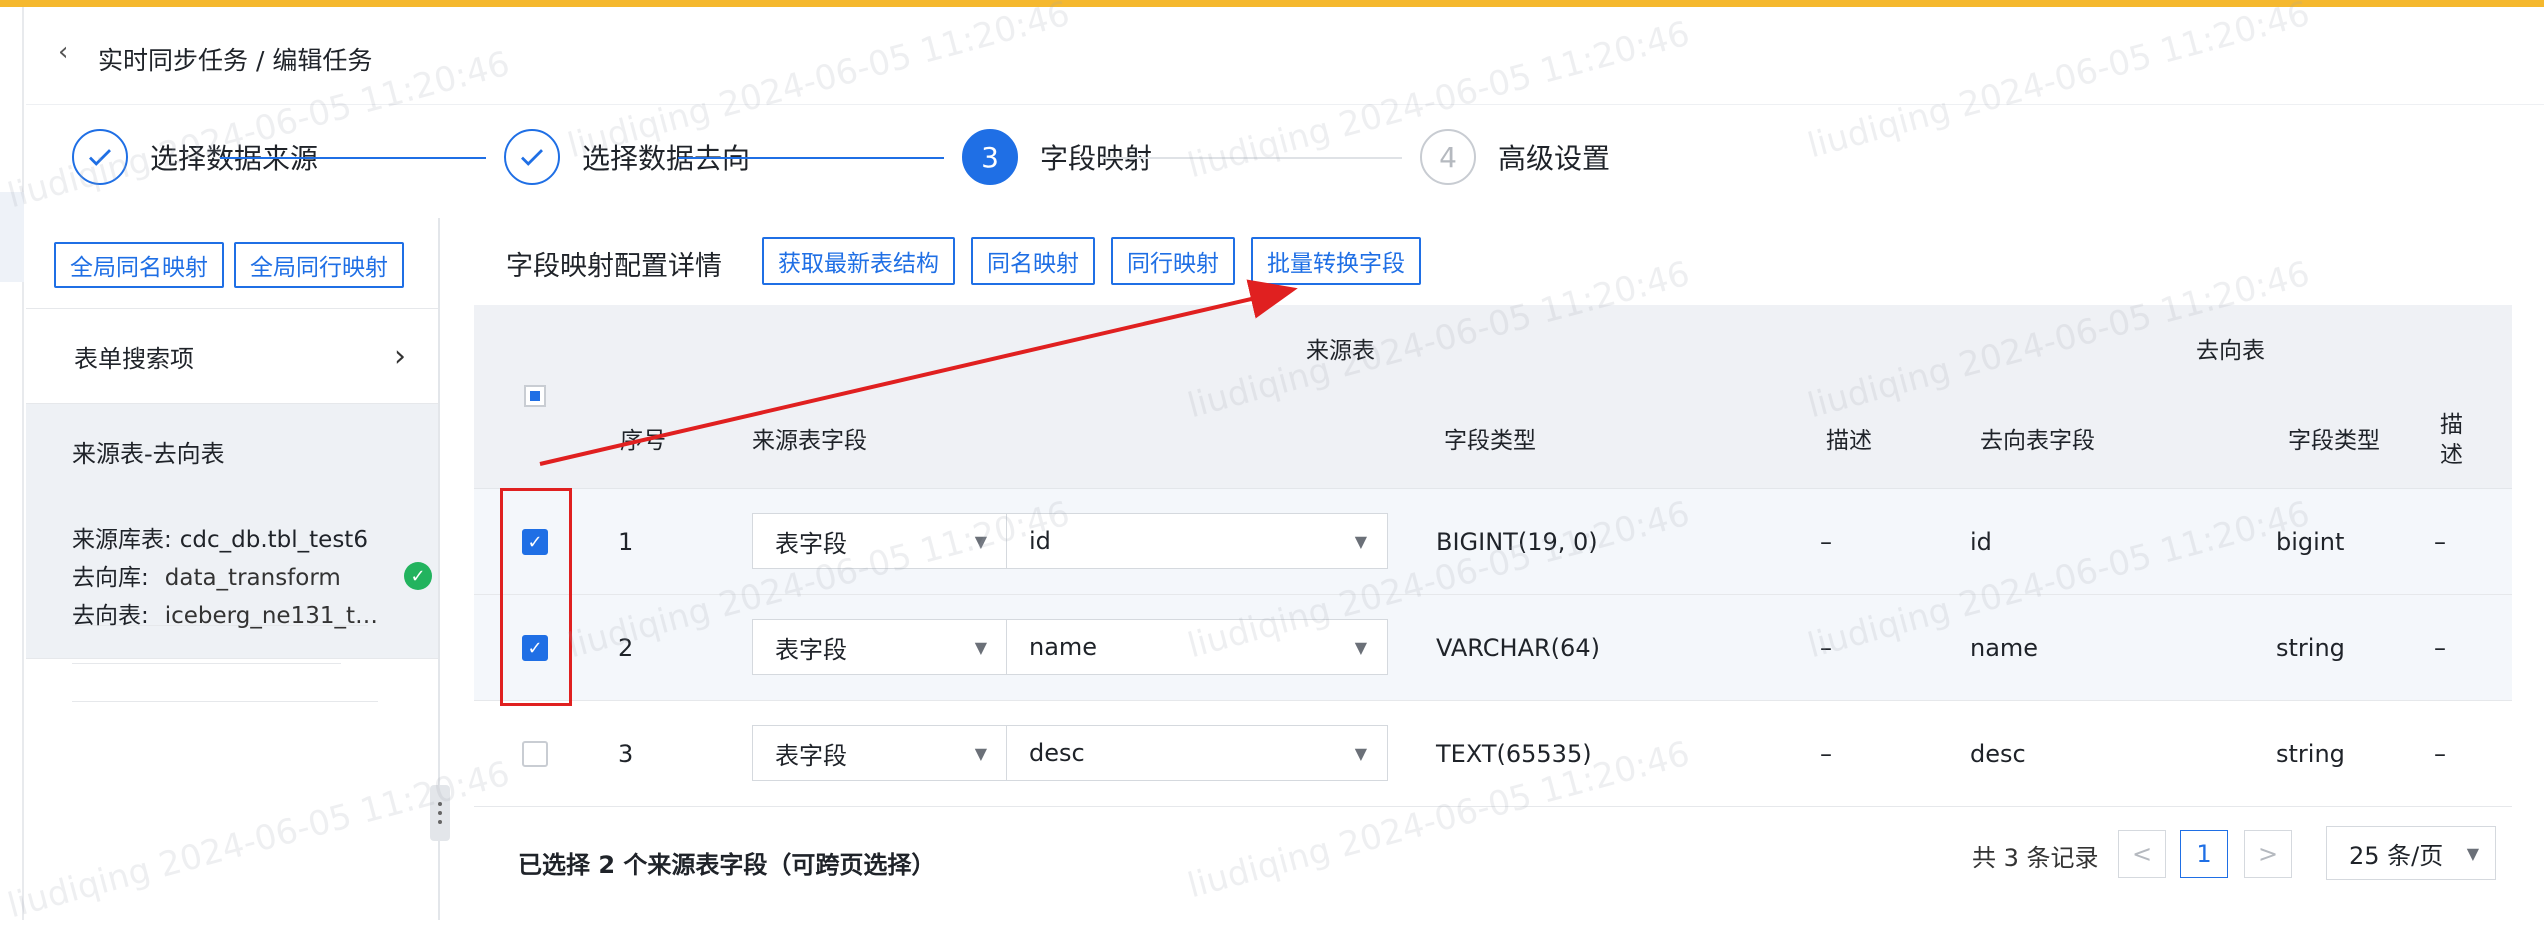  Describe the element at coordinates (1057, 753) in the screenshot. I see `source-field-value: desc` at that location.